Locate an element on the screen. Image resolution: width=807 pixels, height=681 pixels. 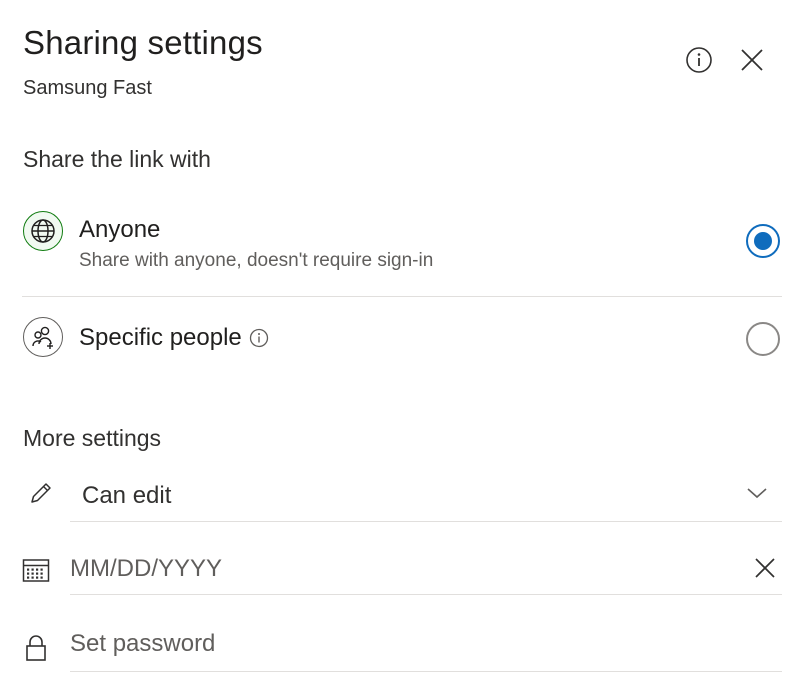
info-button is located at coordinates (699, 60).